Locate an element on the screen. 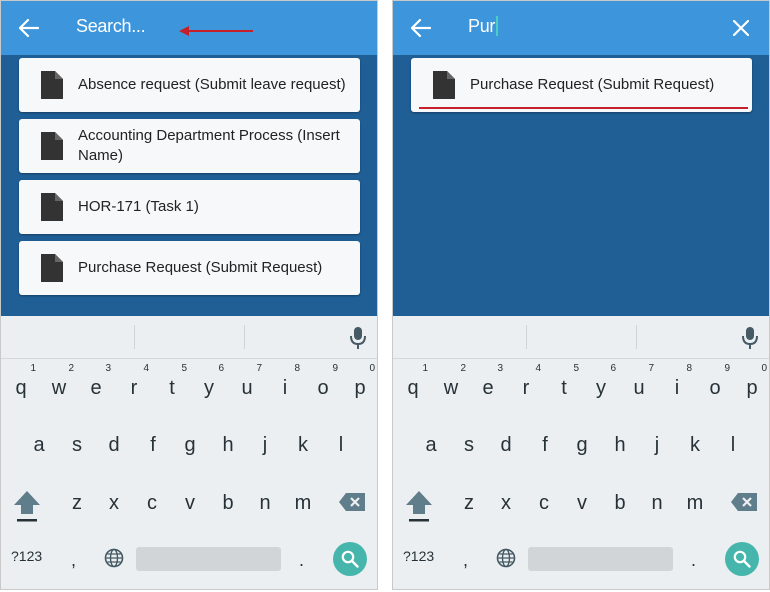 Image resolution: width=770 pixels, height=592 pixels. key-label: j is located at coordinates (265, 445).